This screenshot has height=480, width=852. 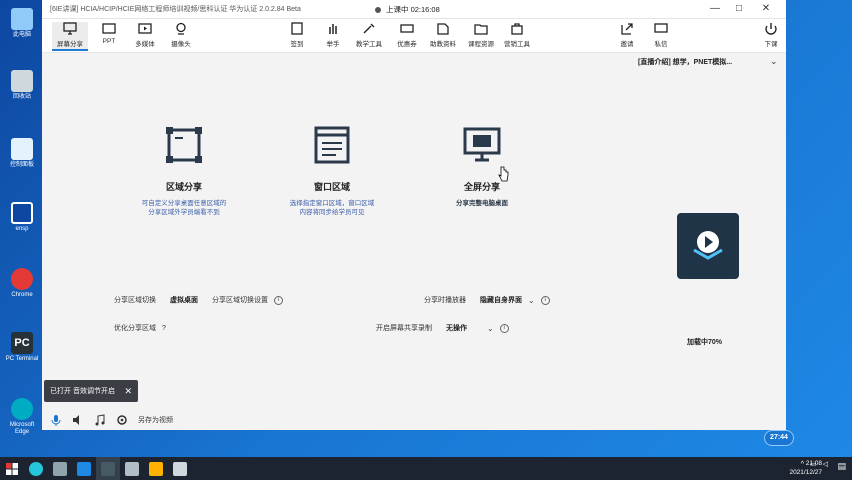 I want to click on end-class-button: 下课, so click(x=771, y=35).